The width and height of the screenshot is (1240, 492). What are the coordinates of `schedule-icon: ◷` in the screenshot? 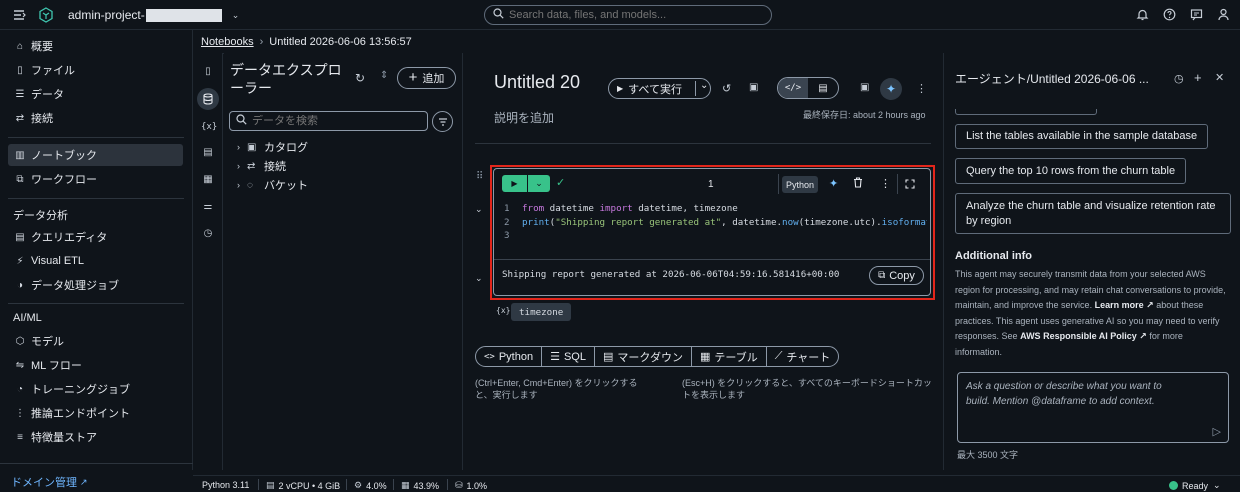 It's located at (208, 234).